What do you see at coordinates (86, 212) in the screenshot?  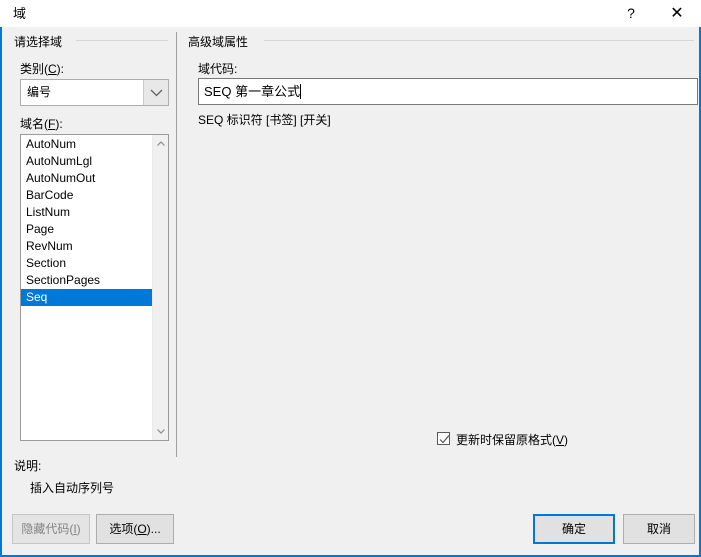 I see `list-item: ListNum` at bounding box center [86, 212].